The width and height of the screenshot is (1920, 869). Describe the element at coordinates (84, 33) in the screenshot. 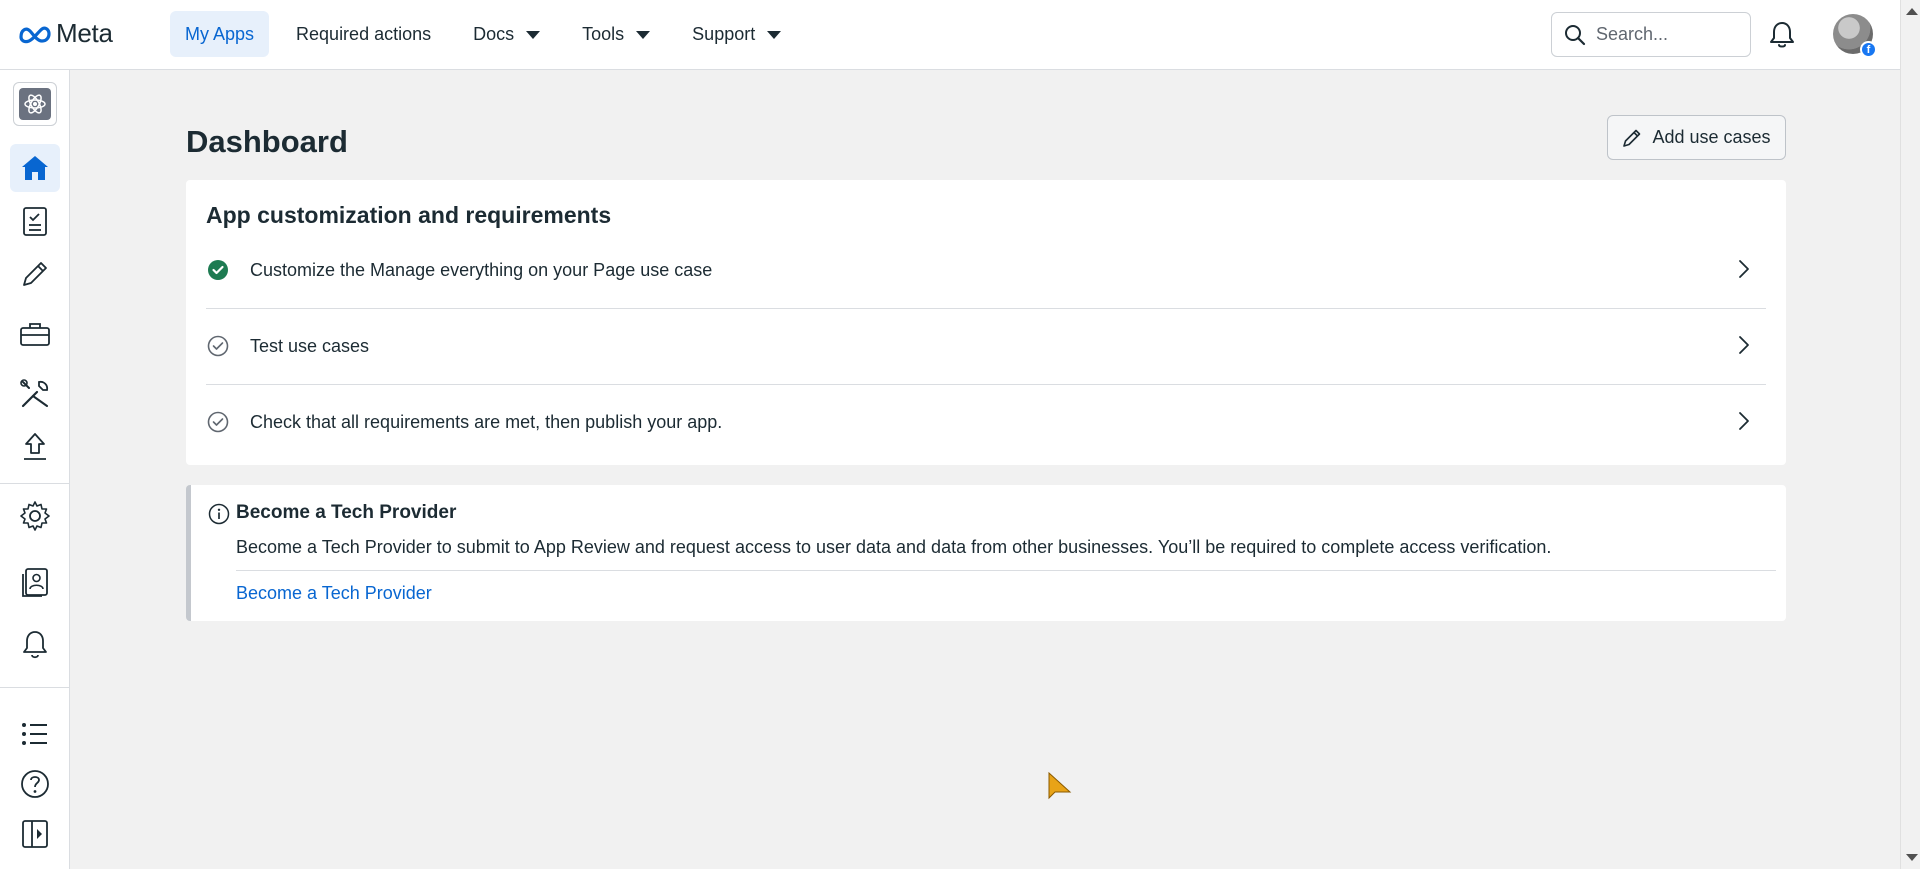

I see `brand-name: Meta` at that location.